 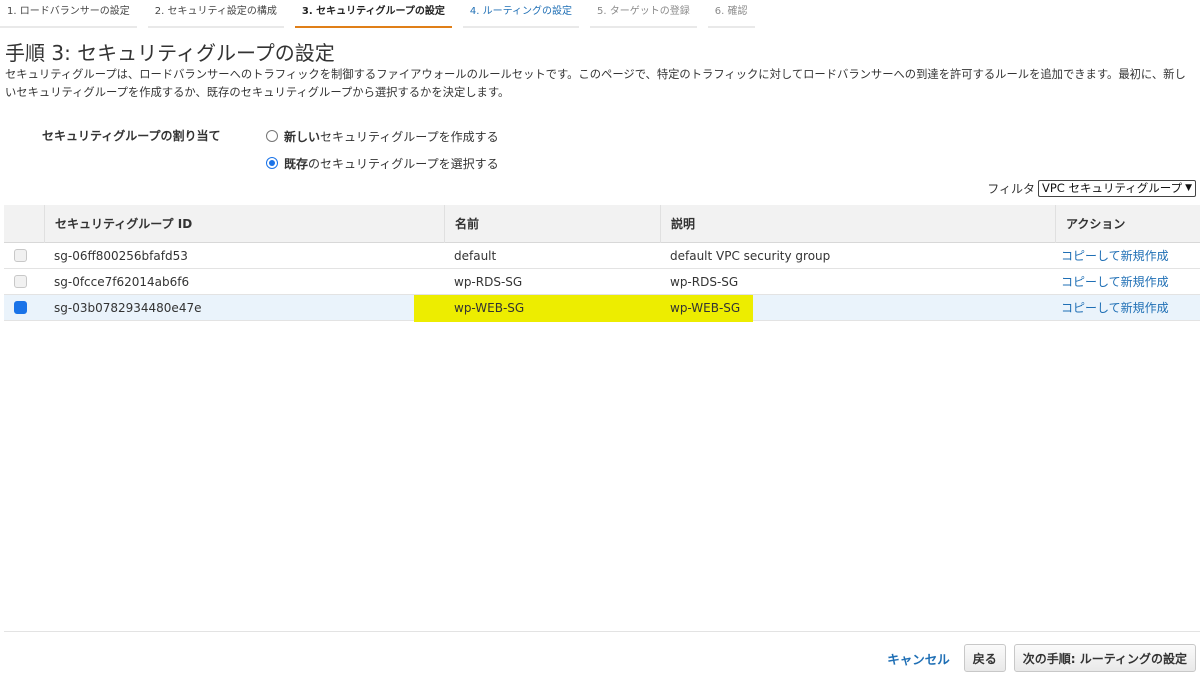 I want to click on filter-selected-value: VPC セキュリティグループ, so click(x=1112, y=188).